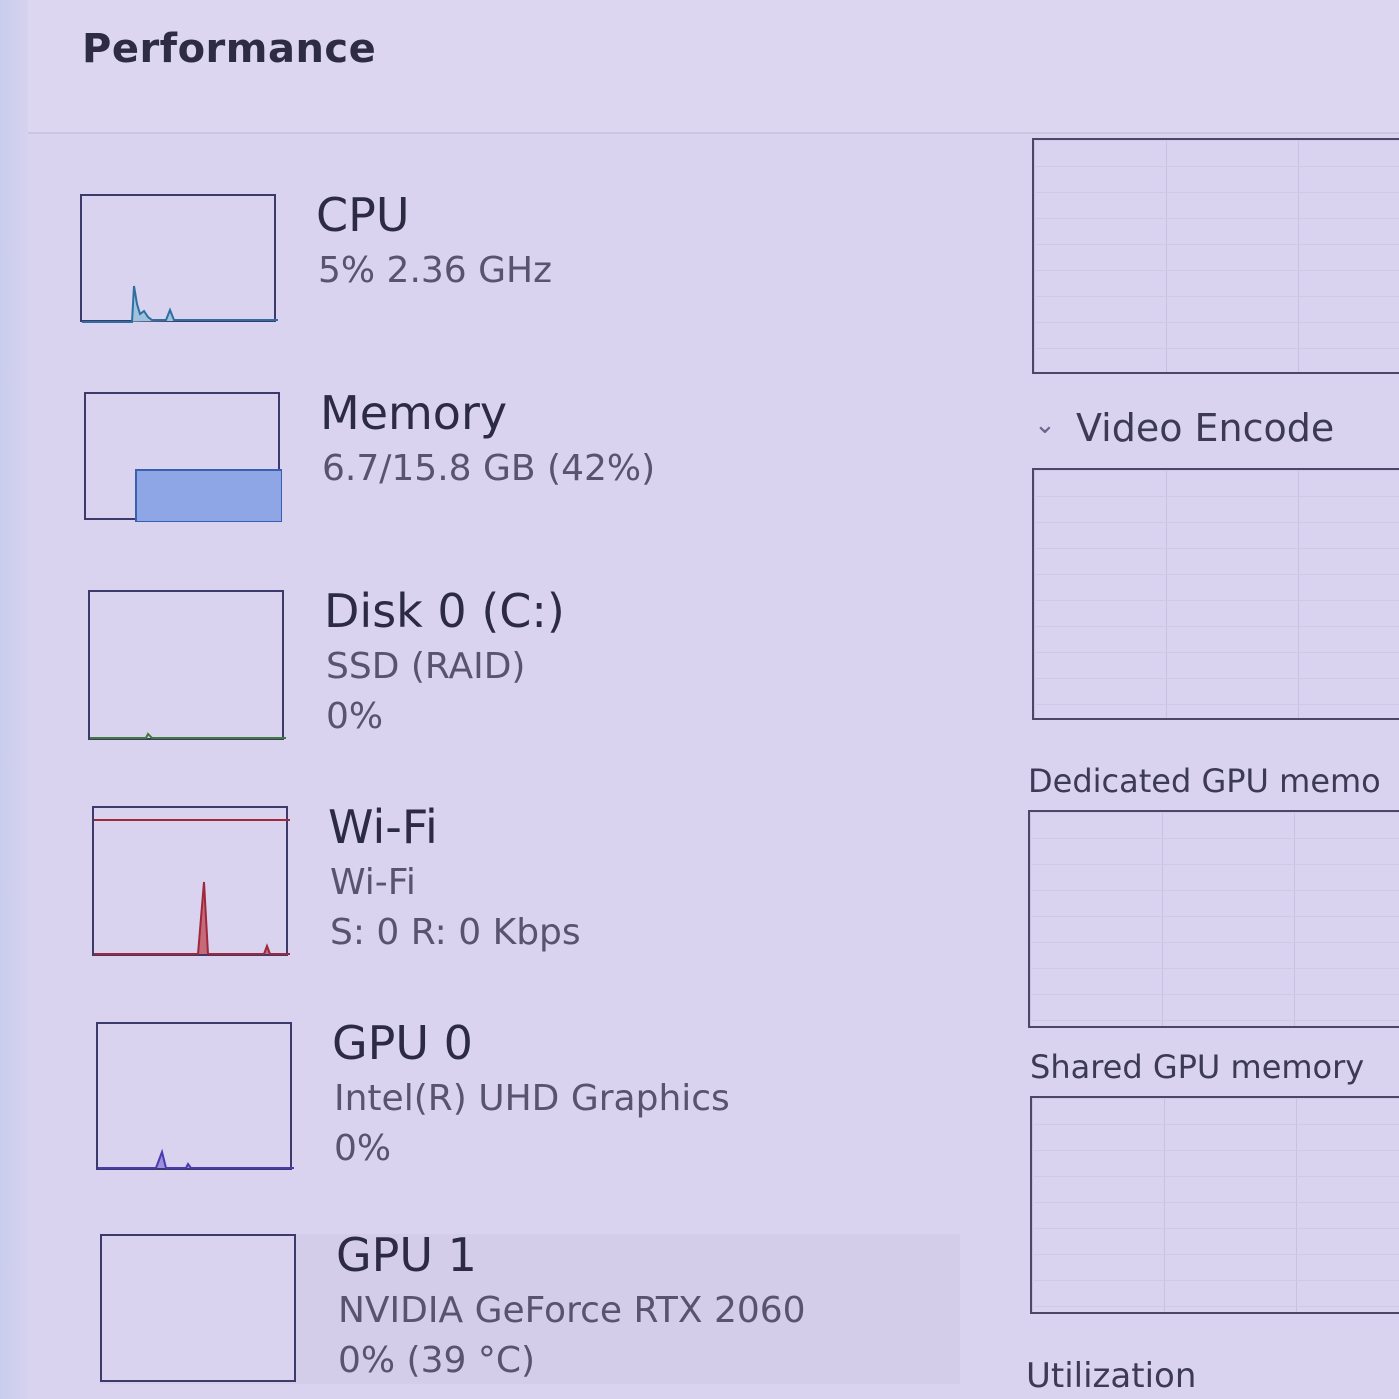 This screenshot has height=1399, width=1399. Describe the element at coordinates (532, 1098) in the screenshot. I see `perf-item-model: Intel(R) UHD Graphics` at that location.